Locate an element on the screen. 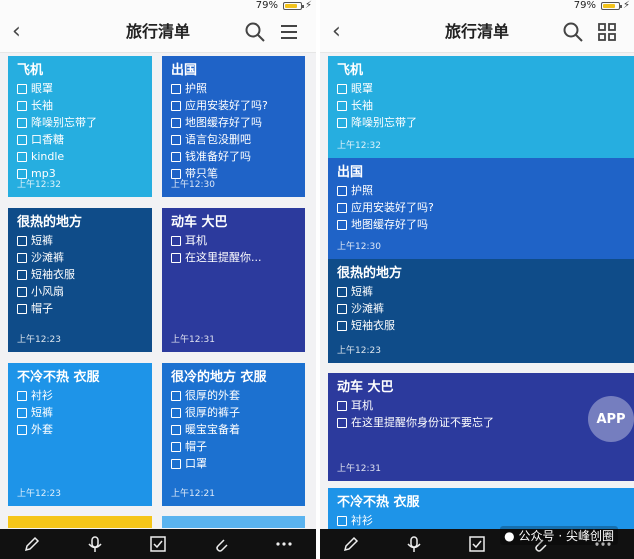 This screenshot has height=559, width=634. note-card: 不冷不热 衣服 衬衫 is located at coordinates (481, 509).